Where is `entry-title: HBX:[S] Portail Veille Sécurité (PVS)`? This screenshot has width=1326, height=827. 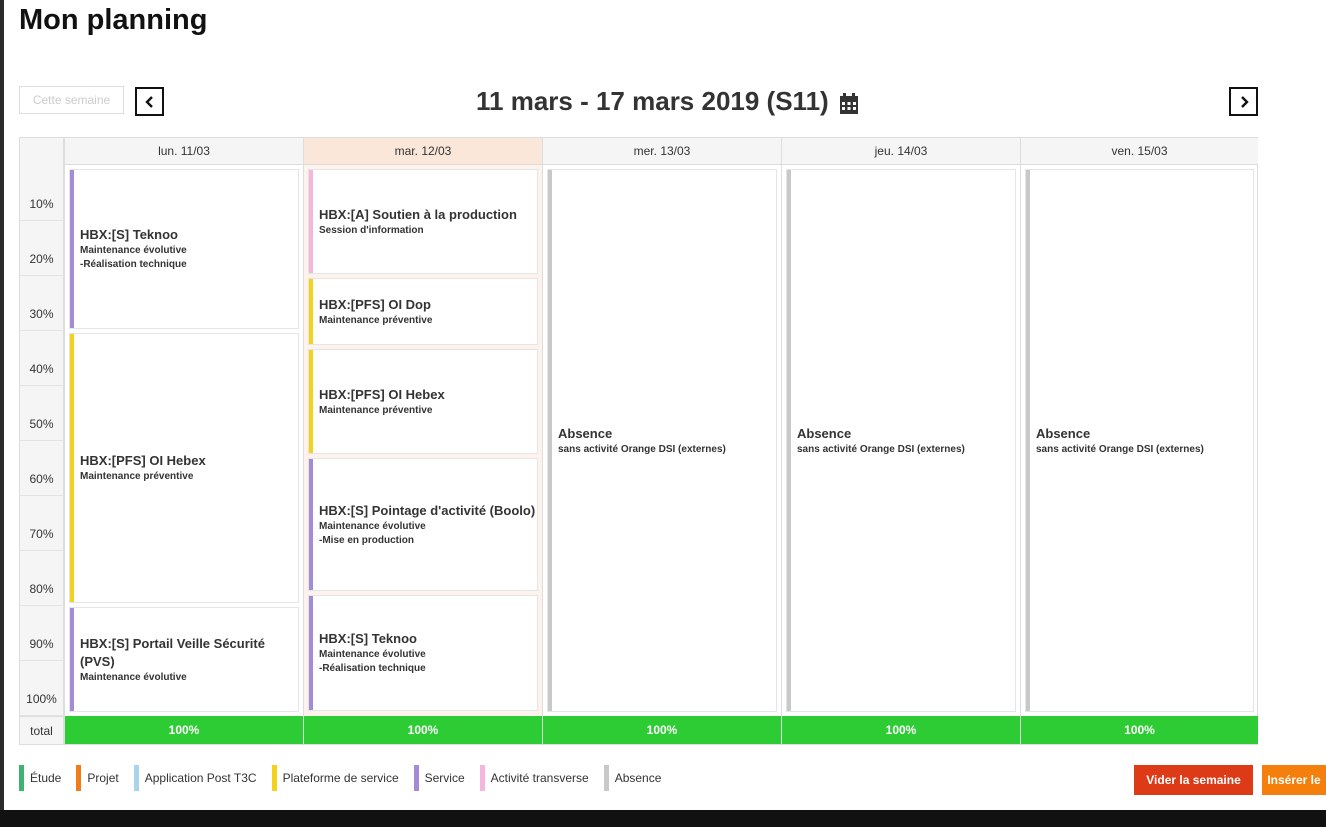 entry-title: HBX:[S] Portail Veille Sécurité (PVS) is located at coordinates (172, 652).